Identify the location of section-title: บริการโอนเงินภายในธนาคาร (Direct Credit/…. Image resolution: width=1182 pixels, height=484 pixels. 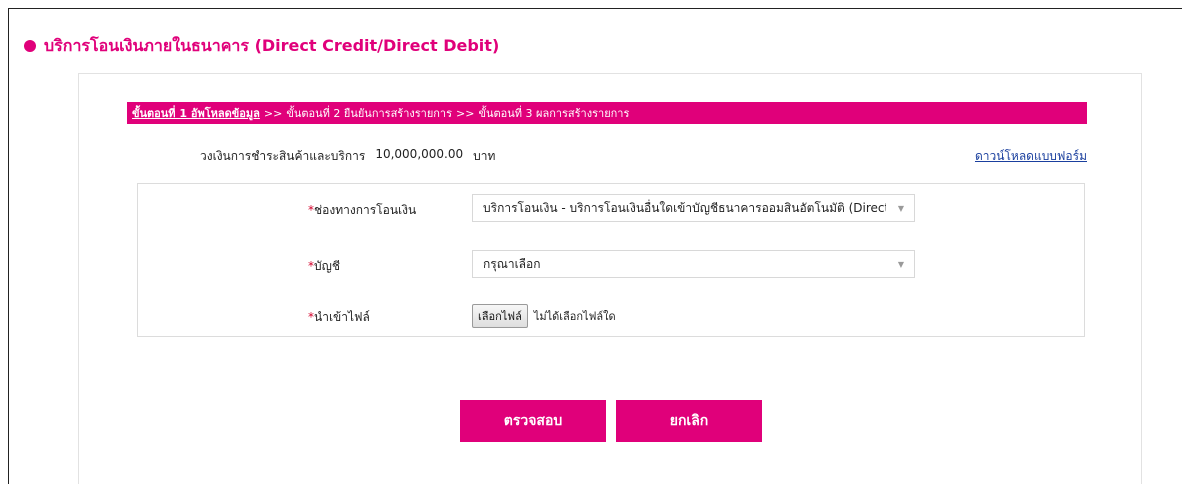
(272, 45).